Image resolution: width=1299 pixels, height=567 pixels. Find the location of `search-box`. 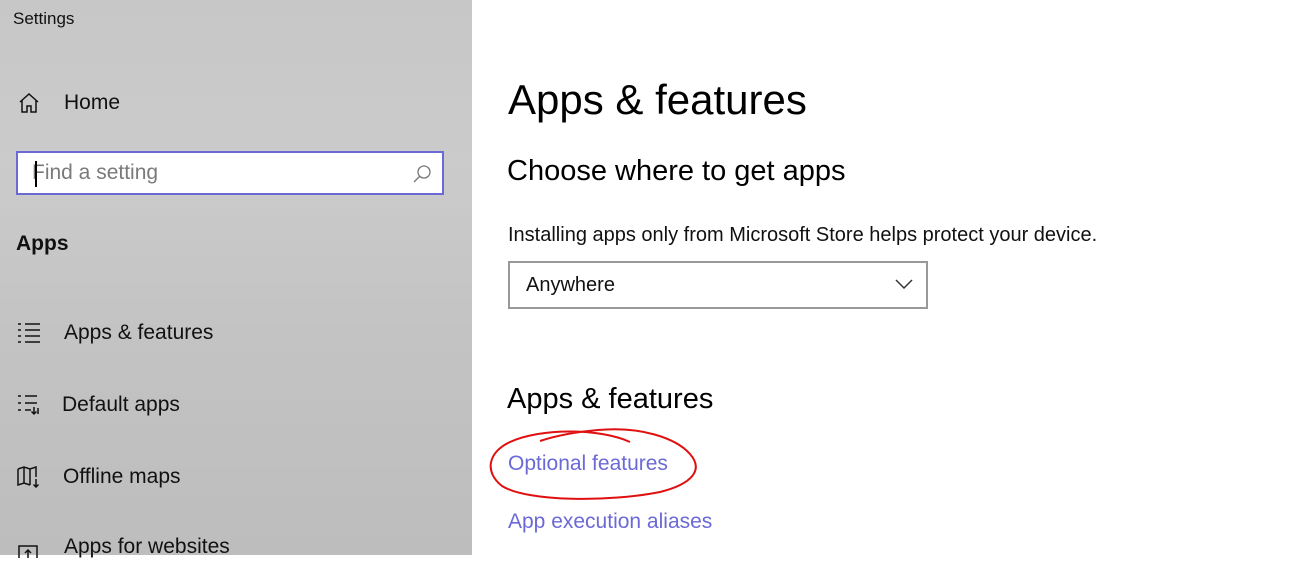

search-box is located at coordinates (230, 173).